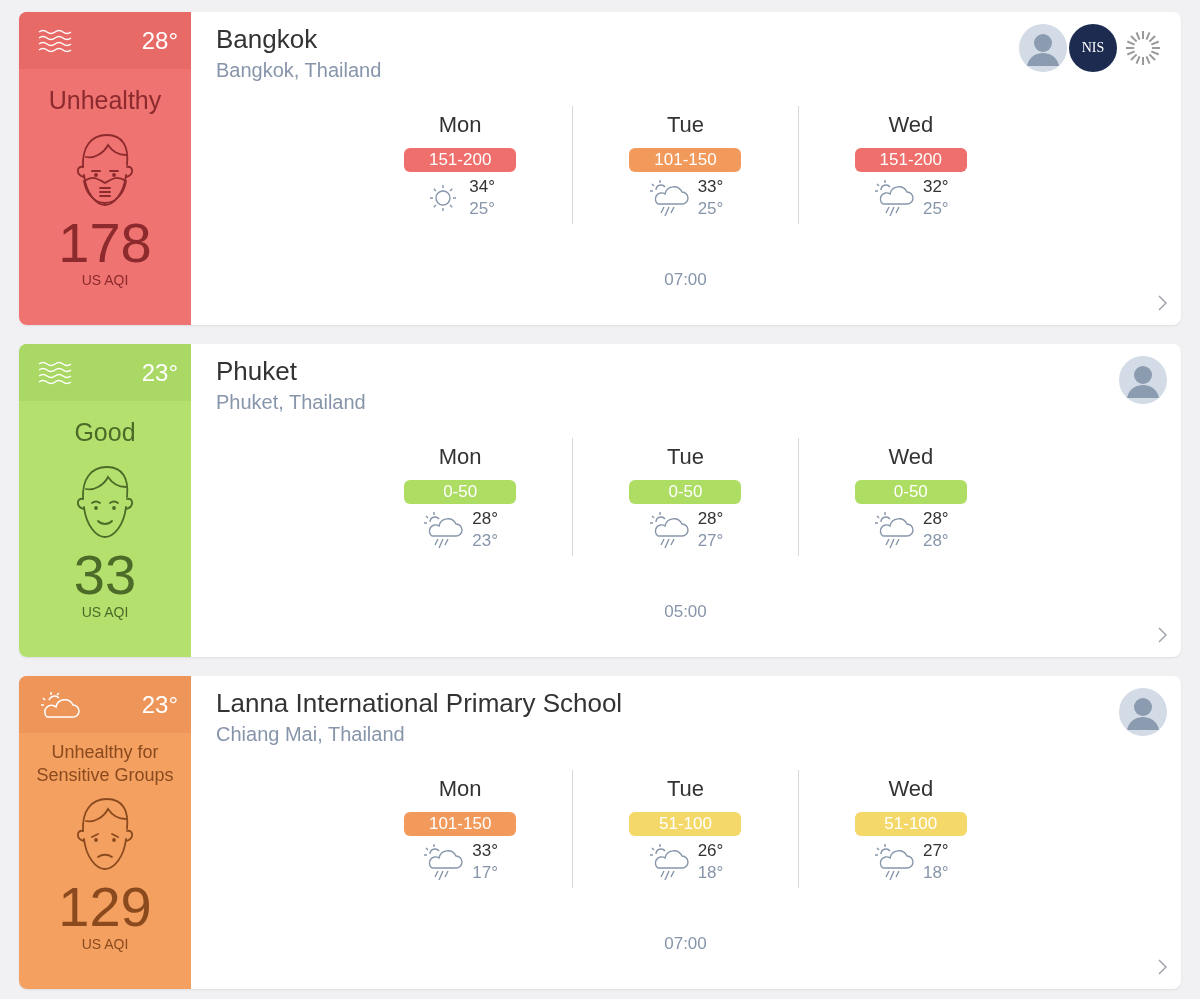  What do you see at coordinates (257, 371) in the screenshot?
I see `station-name: Phuket` at bounding box center [257, 371].